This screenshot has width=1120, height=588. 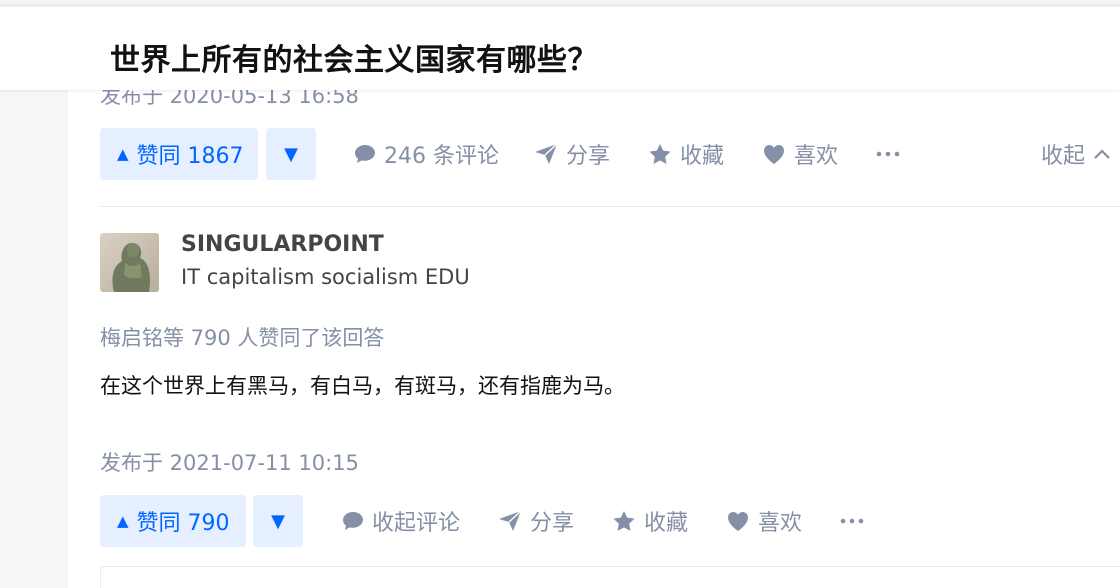 I want to click on collapse-button: 收起, so click(x=1076, y=154).